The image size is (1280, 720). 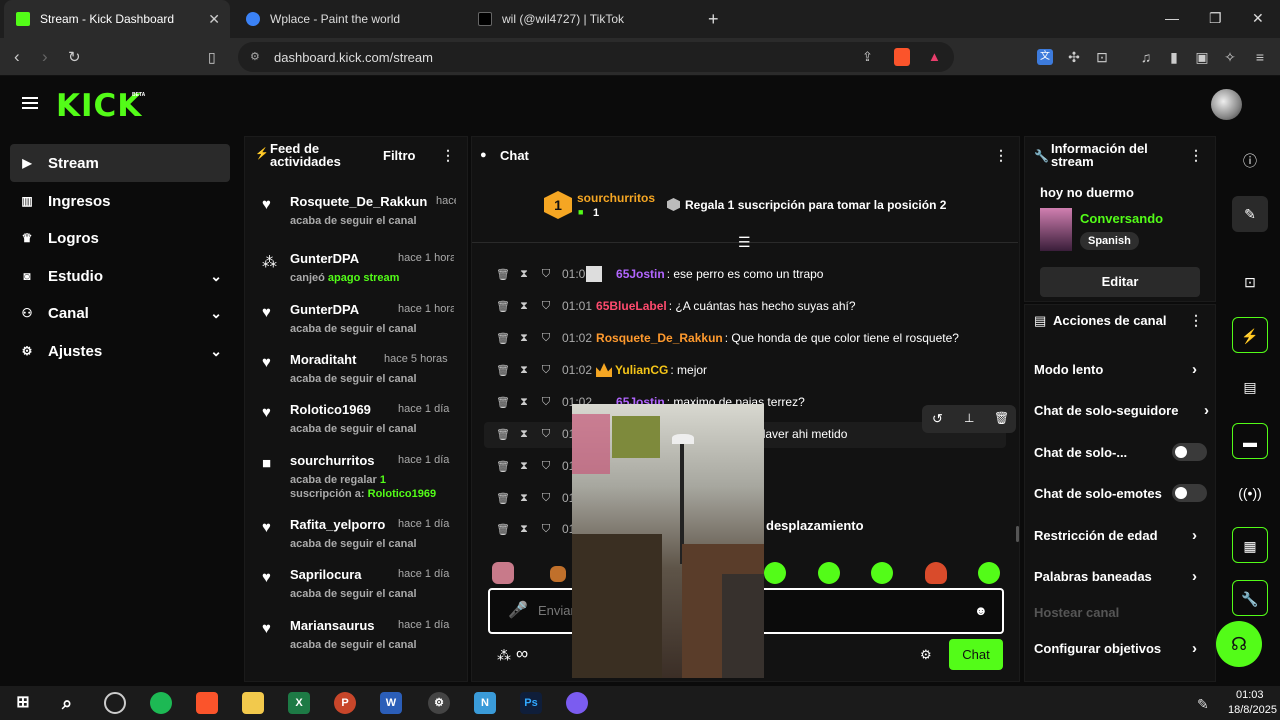 I want to click on tab-wplace: Wplace - Paint the world, so click(x=347, y=19).